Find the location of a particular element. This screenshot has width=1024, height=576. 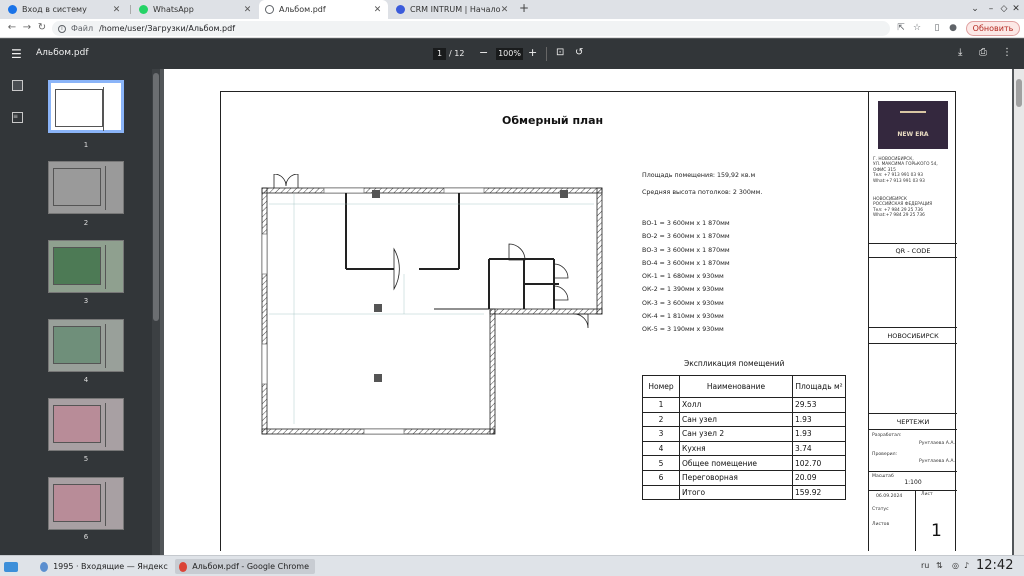

page-scrollbar is located at coordinates (1019, 312).